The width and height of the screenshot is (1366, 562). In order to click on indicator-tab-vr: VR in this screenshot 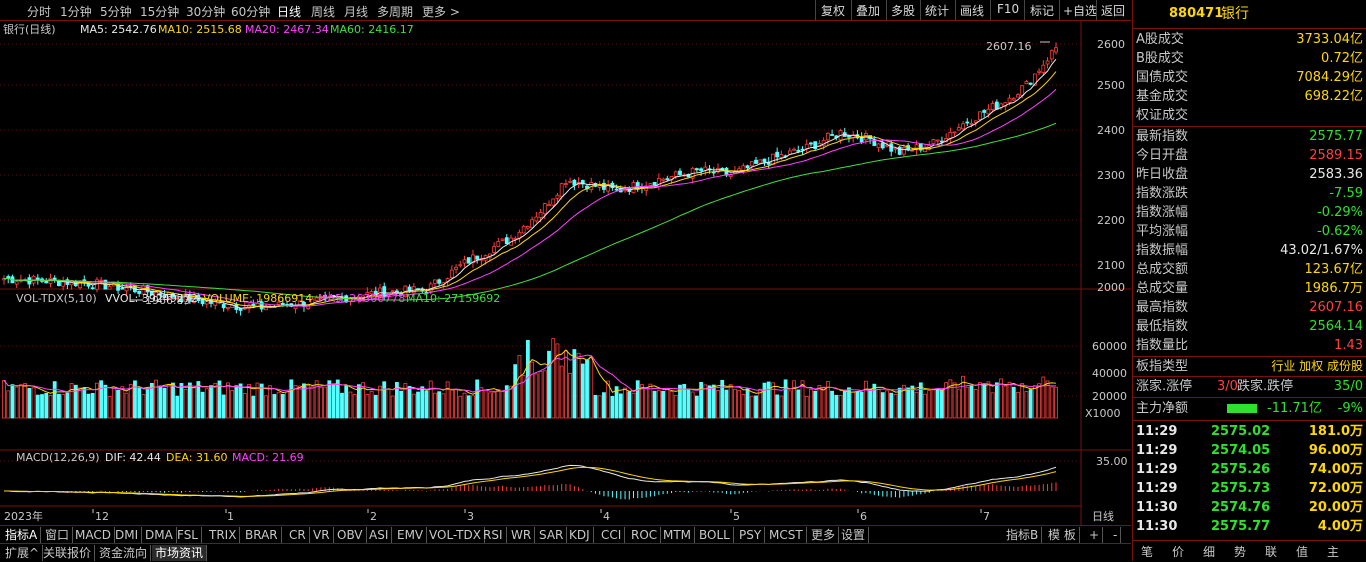, I will do `click(322, 535)`.